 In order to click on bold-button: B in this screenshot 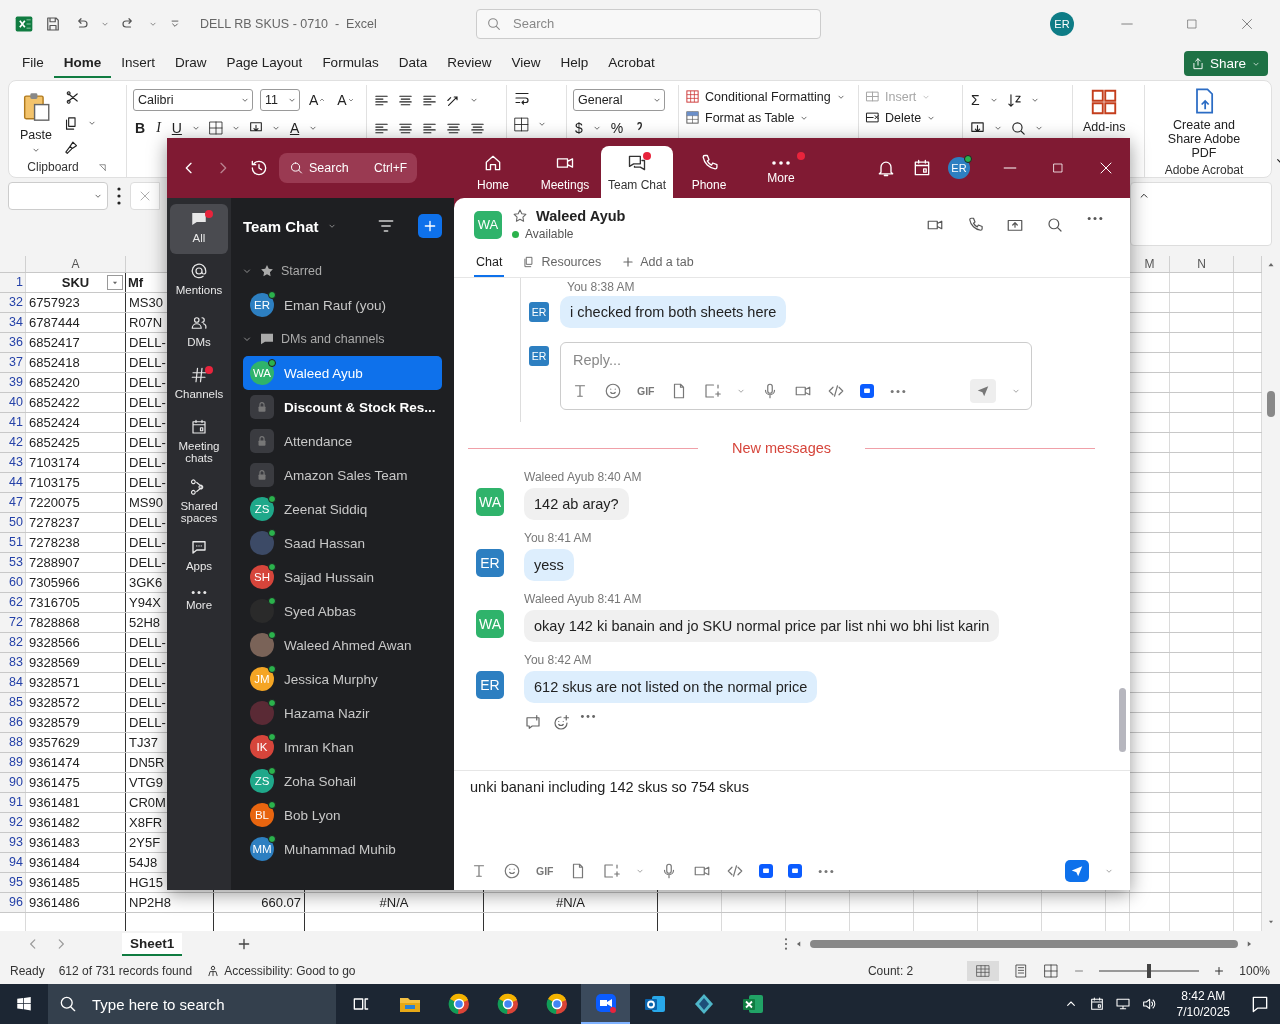, I will do `click(140, 128)`.